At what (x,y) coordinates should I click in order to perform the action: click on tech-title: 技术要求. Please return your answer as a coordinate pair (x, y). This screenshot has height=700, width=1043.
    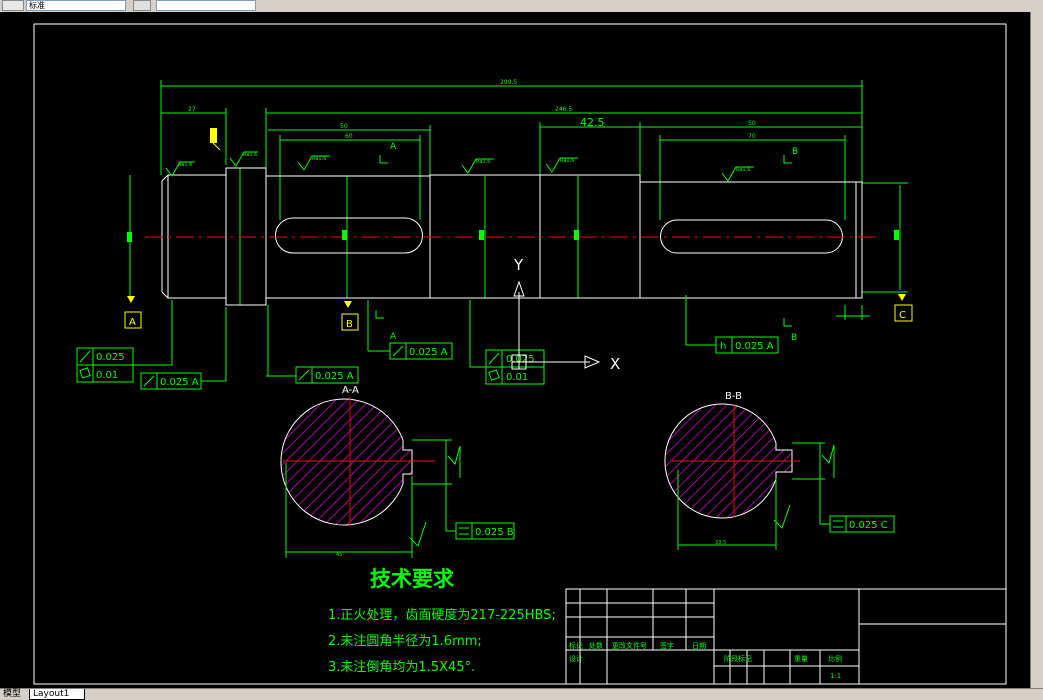
    Looking at the image, I should click on (412, 579).